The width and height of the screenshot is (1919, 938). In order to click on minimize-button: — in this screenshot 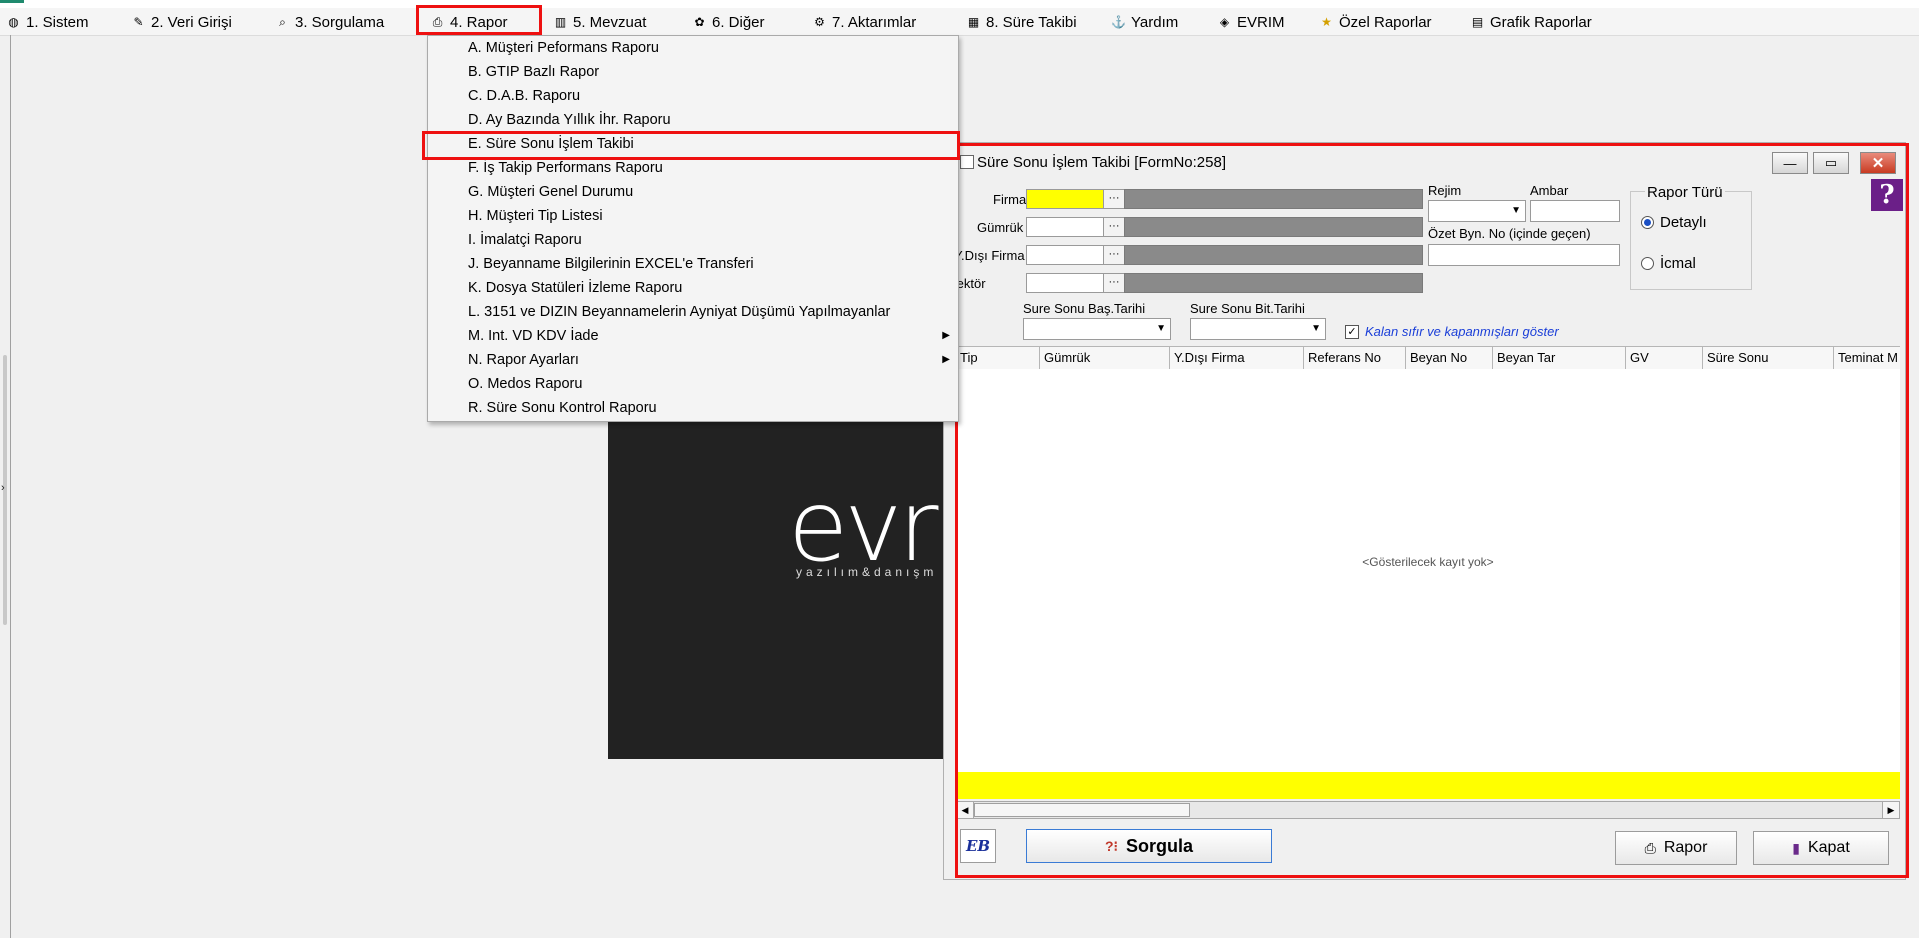, I will do `click(1790, 163)`.